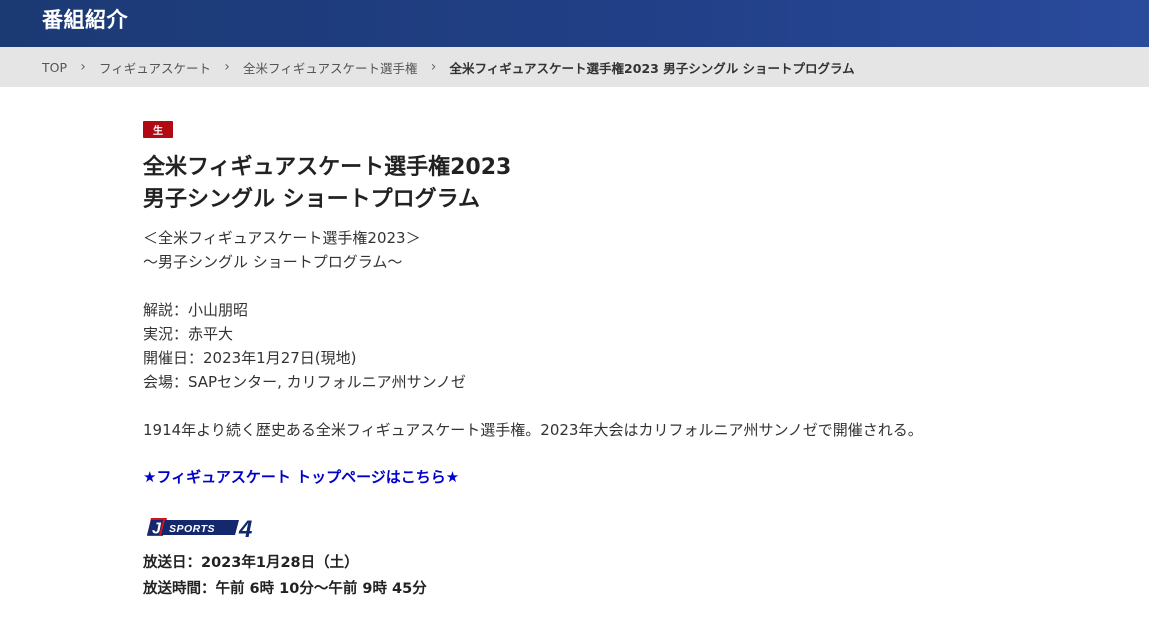 This screenshot has width=1149, height=629. Describe the element at coordinates (646, 250) in the screenshot. I see `program-subtitle: ＜全米フィギュアスケート選手権2023＞ ～男子シングル ショートプログラム～` at that location.